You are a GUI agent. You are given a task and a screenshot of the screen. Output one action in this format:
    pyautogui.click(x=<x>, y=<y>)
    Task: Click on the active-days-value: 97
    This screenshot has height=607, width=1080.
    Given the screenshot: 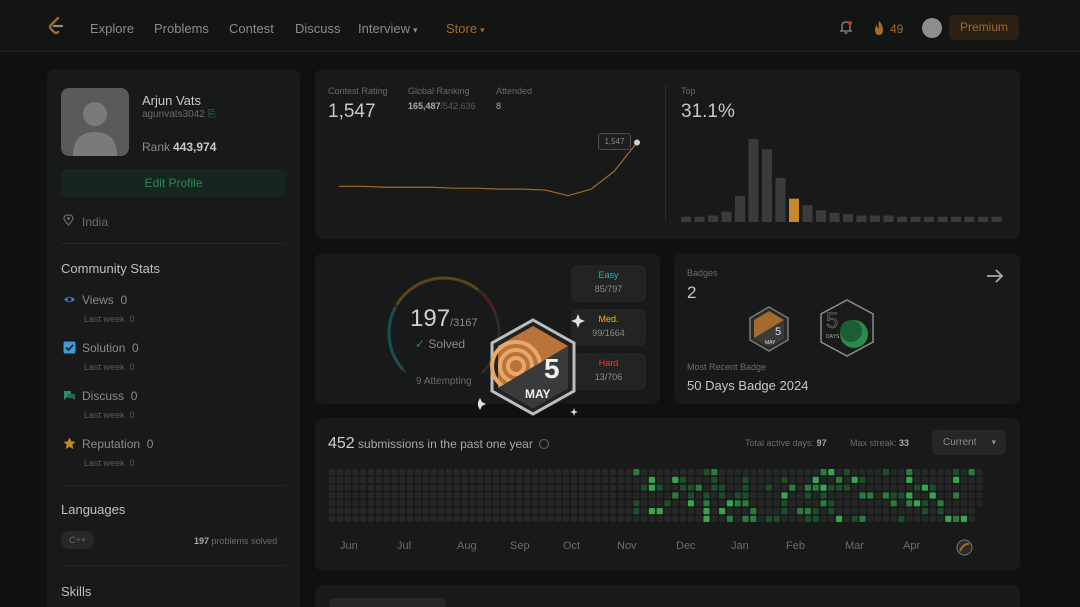 What is the action you would take?
    pyautogui.click(x=821, y=443)
    